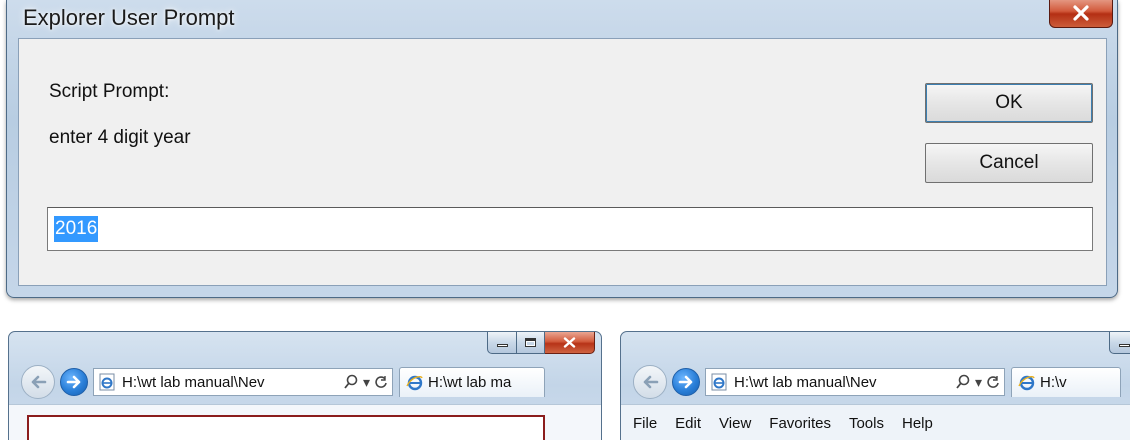 This screenshot has width=1130, height=440. I want to click on tab-title: H:\wt lab ma, so click(470, 382).